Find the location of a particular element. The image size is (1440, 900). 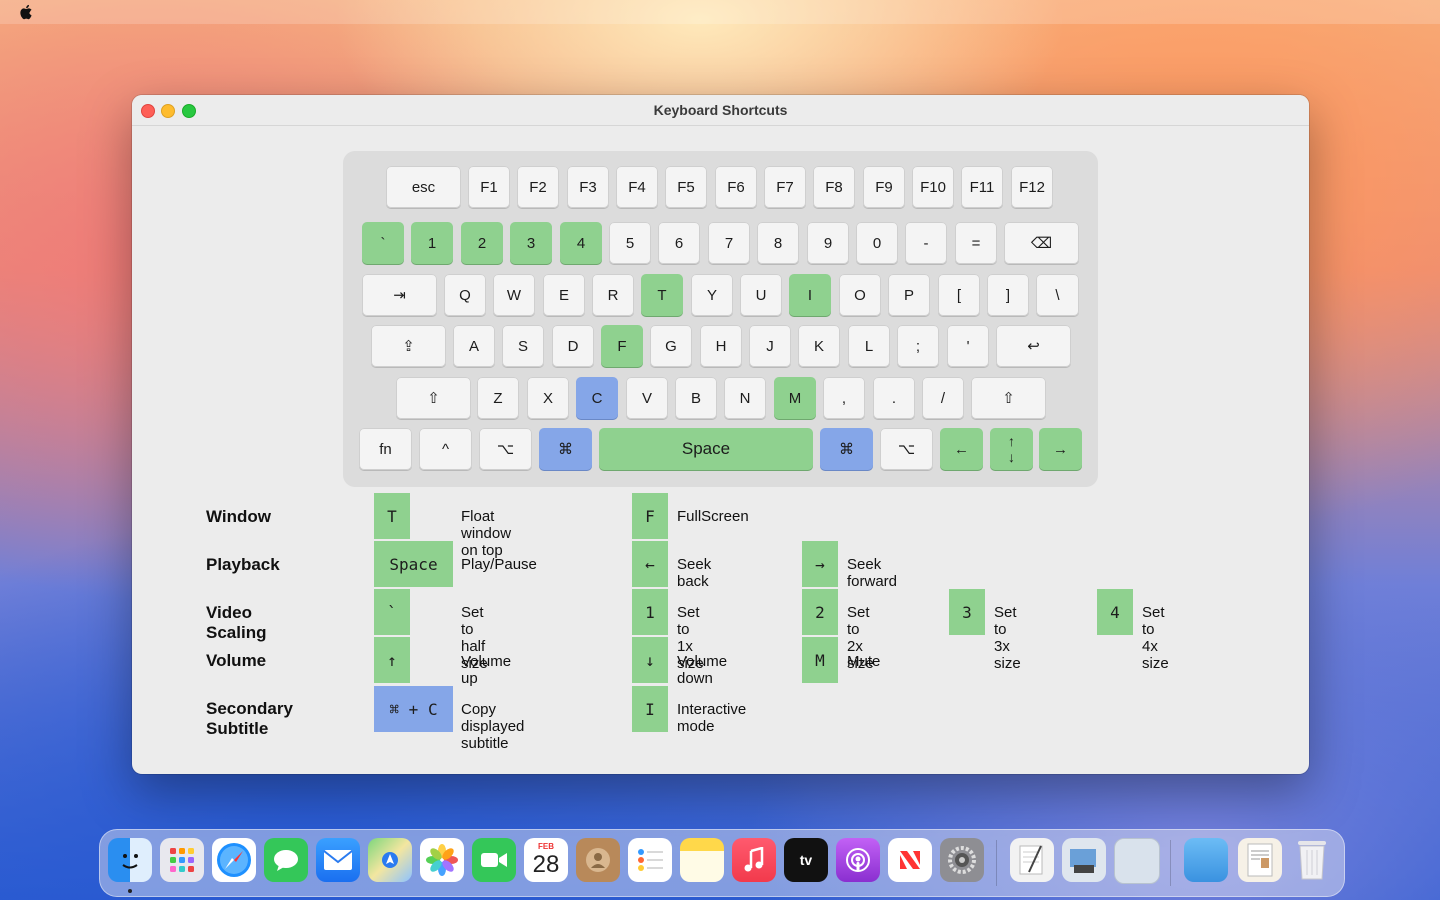

menu-bar is located at coordinates (720, 12).